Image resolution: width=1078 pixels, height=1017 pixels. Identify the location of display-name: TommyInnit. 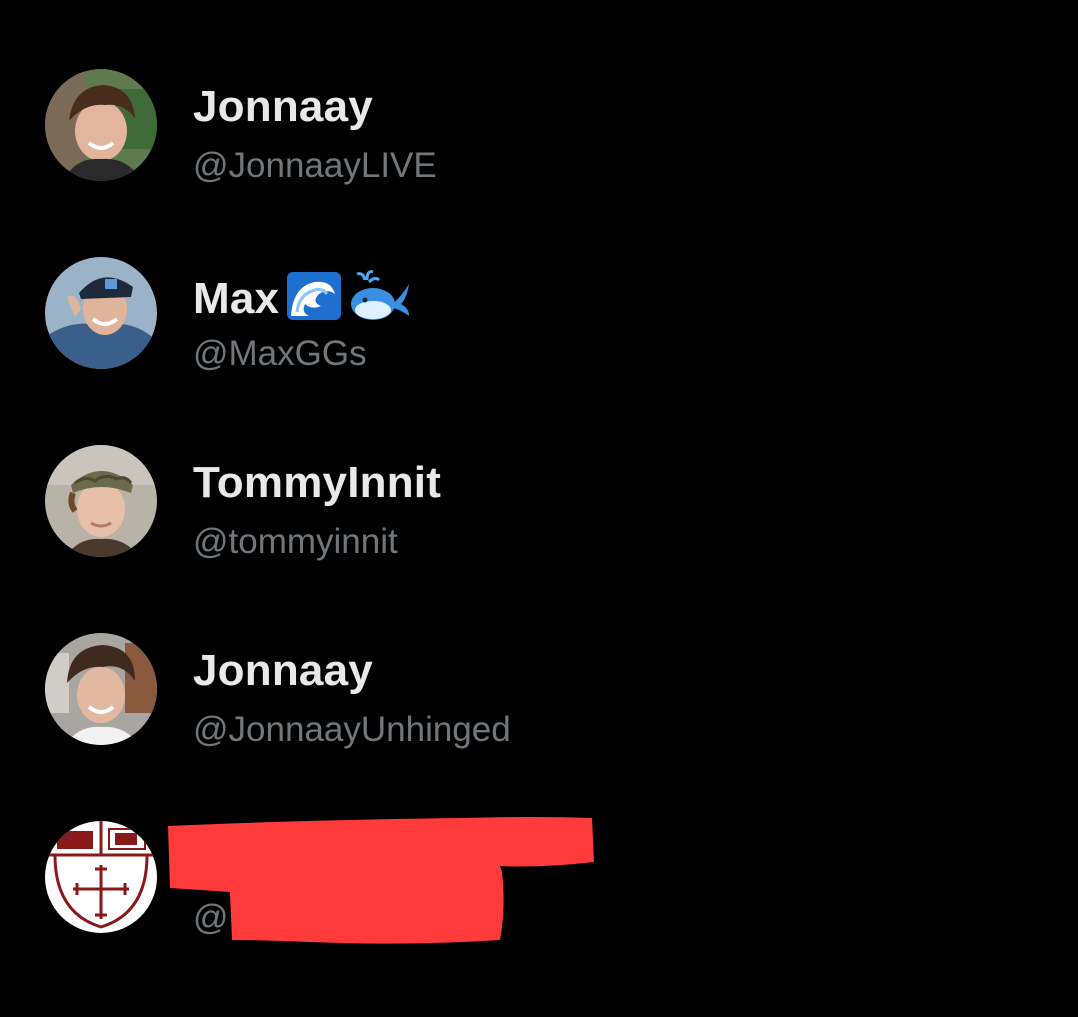
(317, 483).